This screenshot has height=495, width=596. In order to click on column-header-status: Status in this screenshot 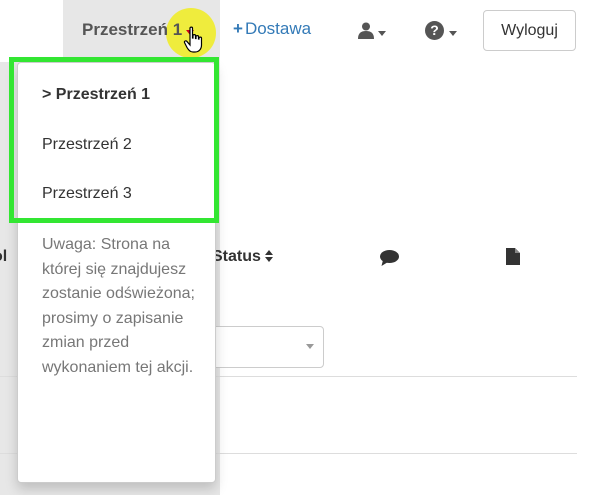, I will do `click(242, 257)`.